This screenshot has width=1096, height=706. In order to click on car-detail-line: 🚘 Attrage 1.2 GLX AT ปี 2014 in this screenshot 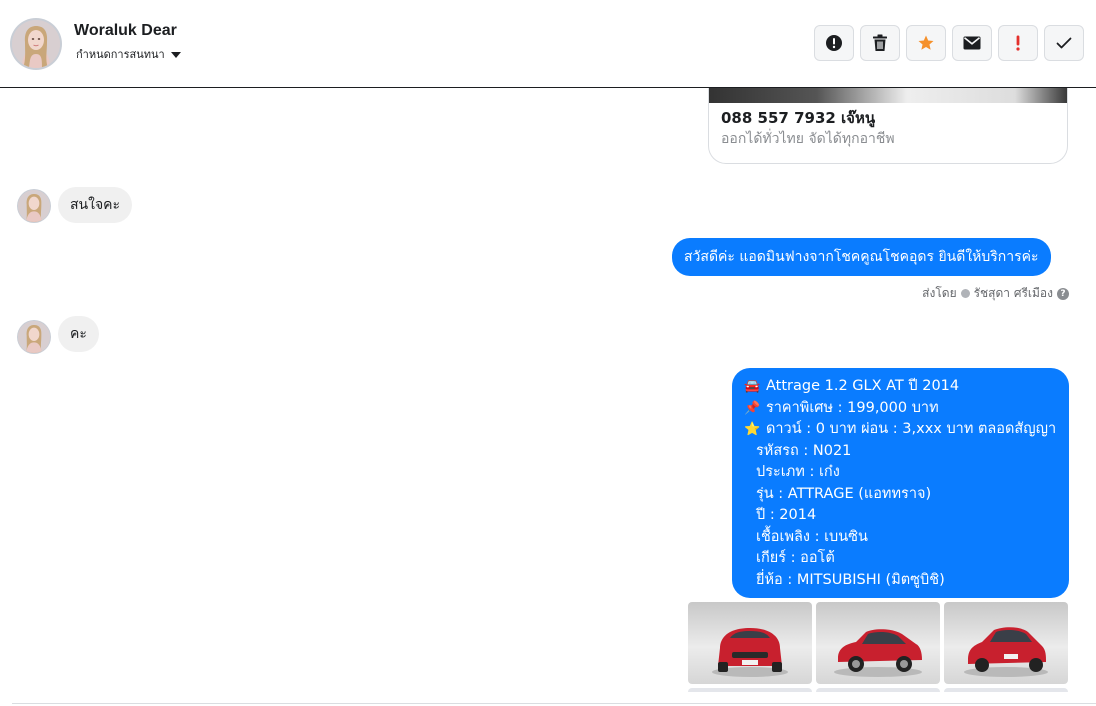, I will do `click(900, 387)`.